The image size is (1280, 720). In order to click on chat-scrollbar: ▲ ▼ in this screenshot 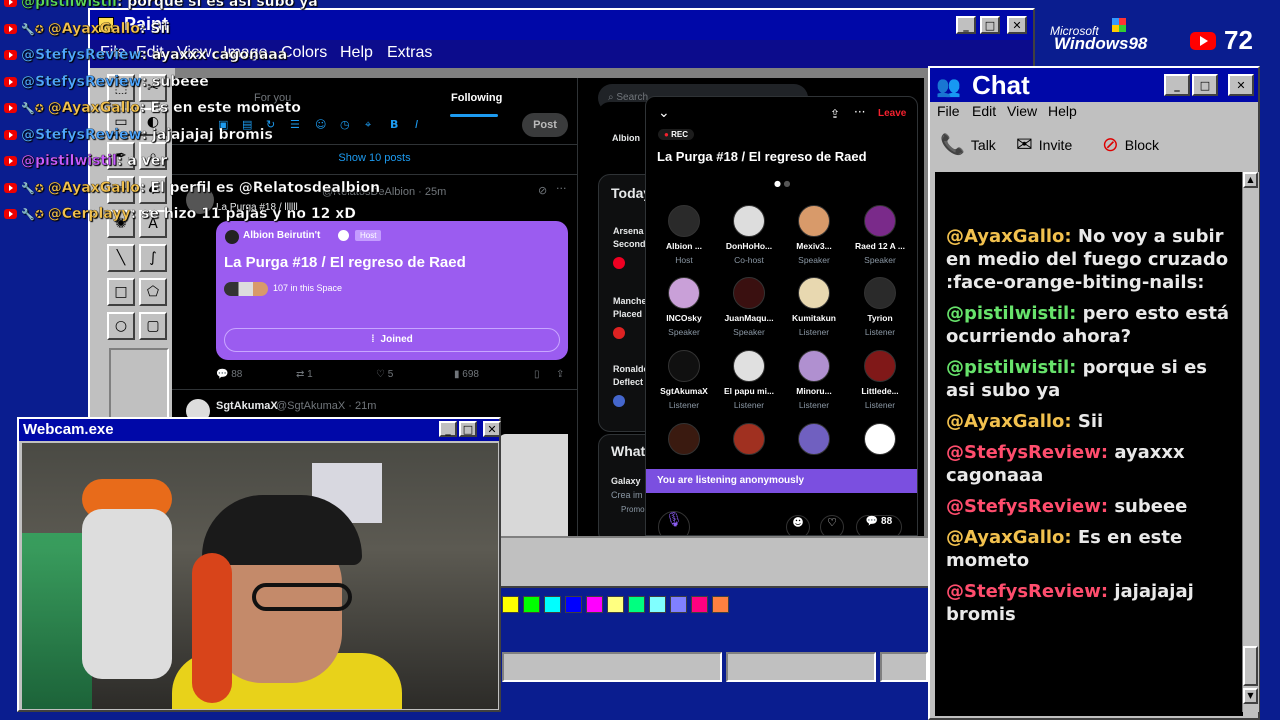, I will do `click(1250, 442)`.